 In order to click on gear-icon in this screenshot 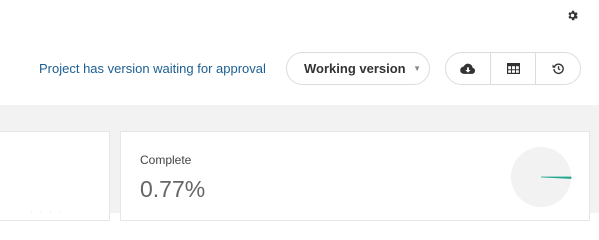, I will do `click(572, 15)`.